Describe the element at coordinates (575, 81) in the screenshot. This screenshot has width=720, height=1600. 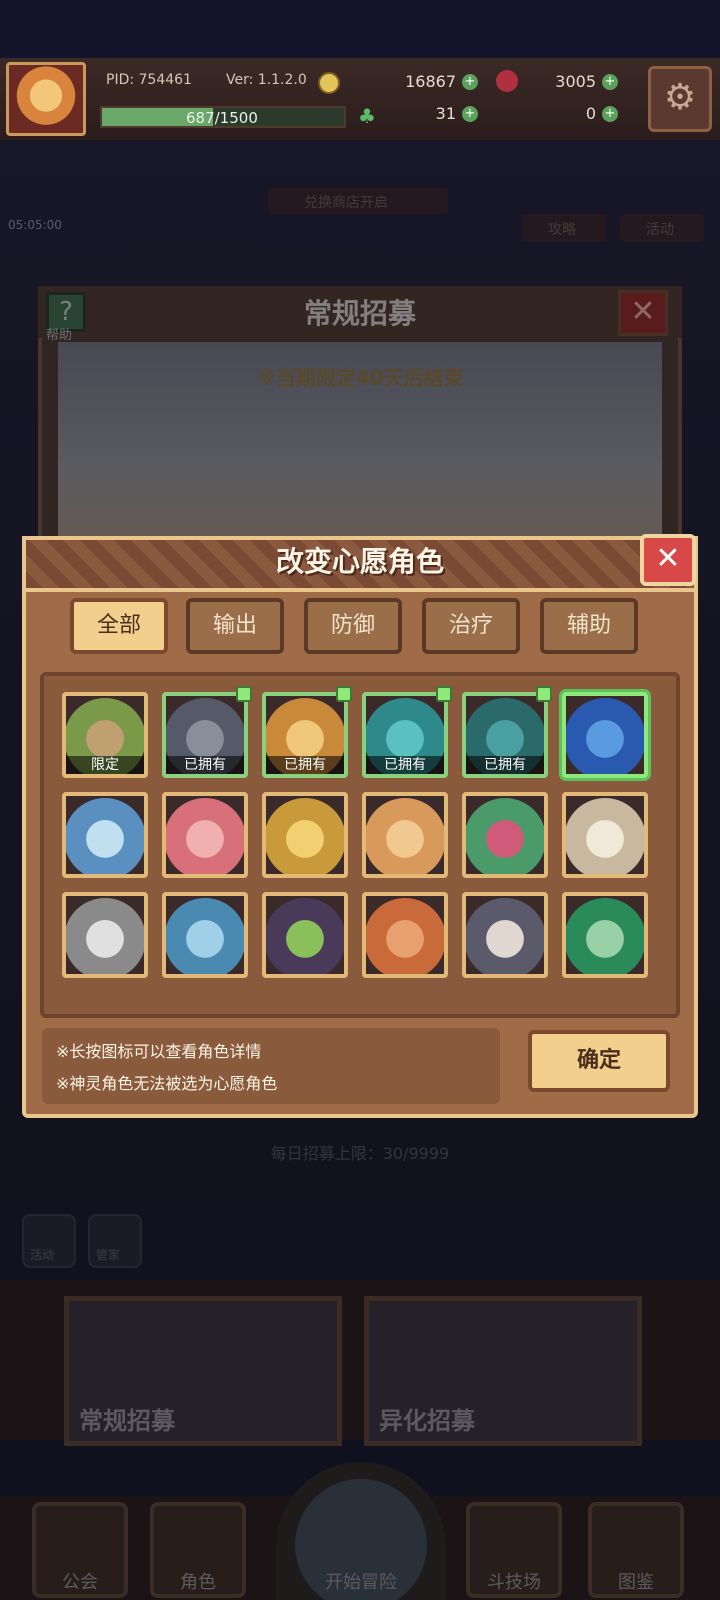
I see `gem-count: 3005` at that location.